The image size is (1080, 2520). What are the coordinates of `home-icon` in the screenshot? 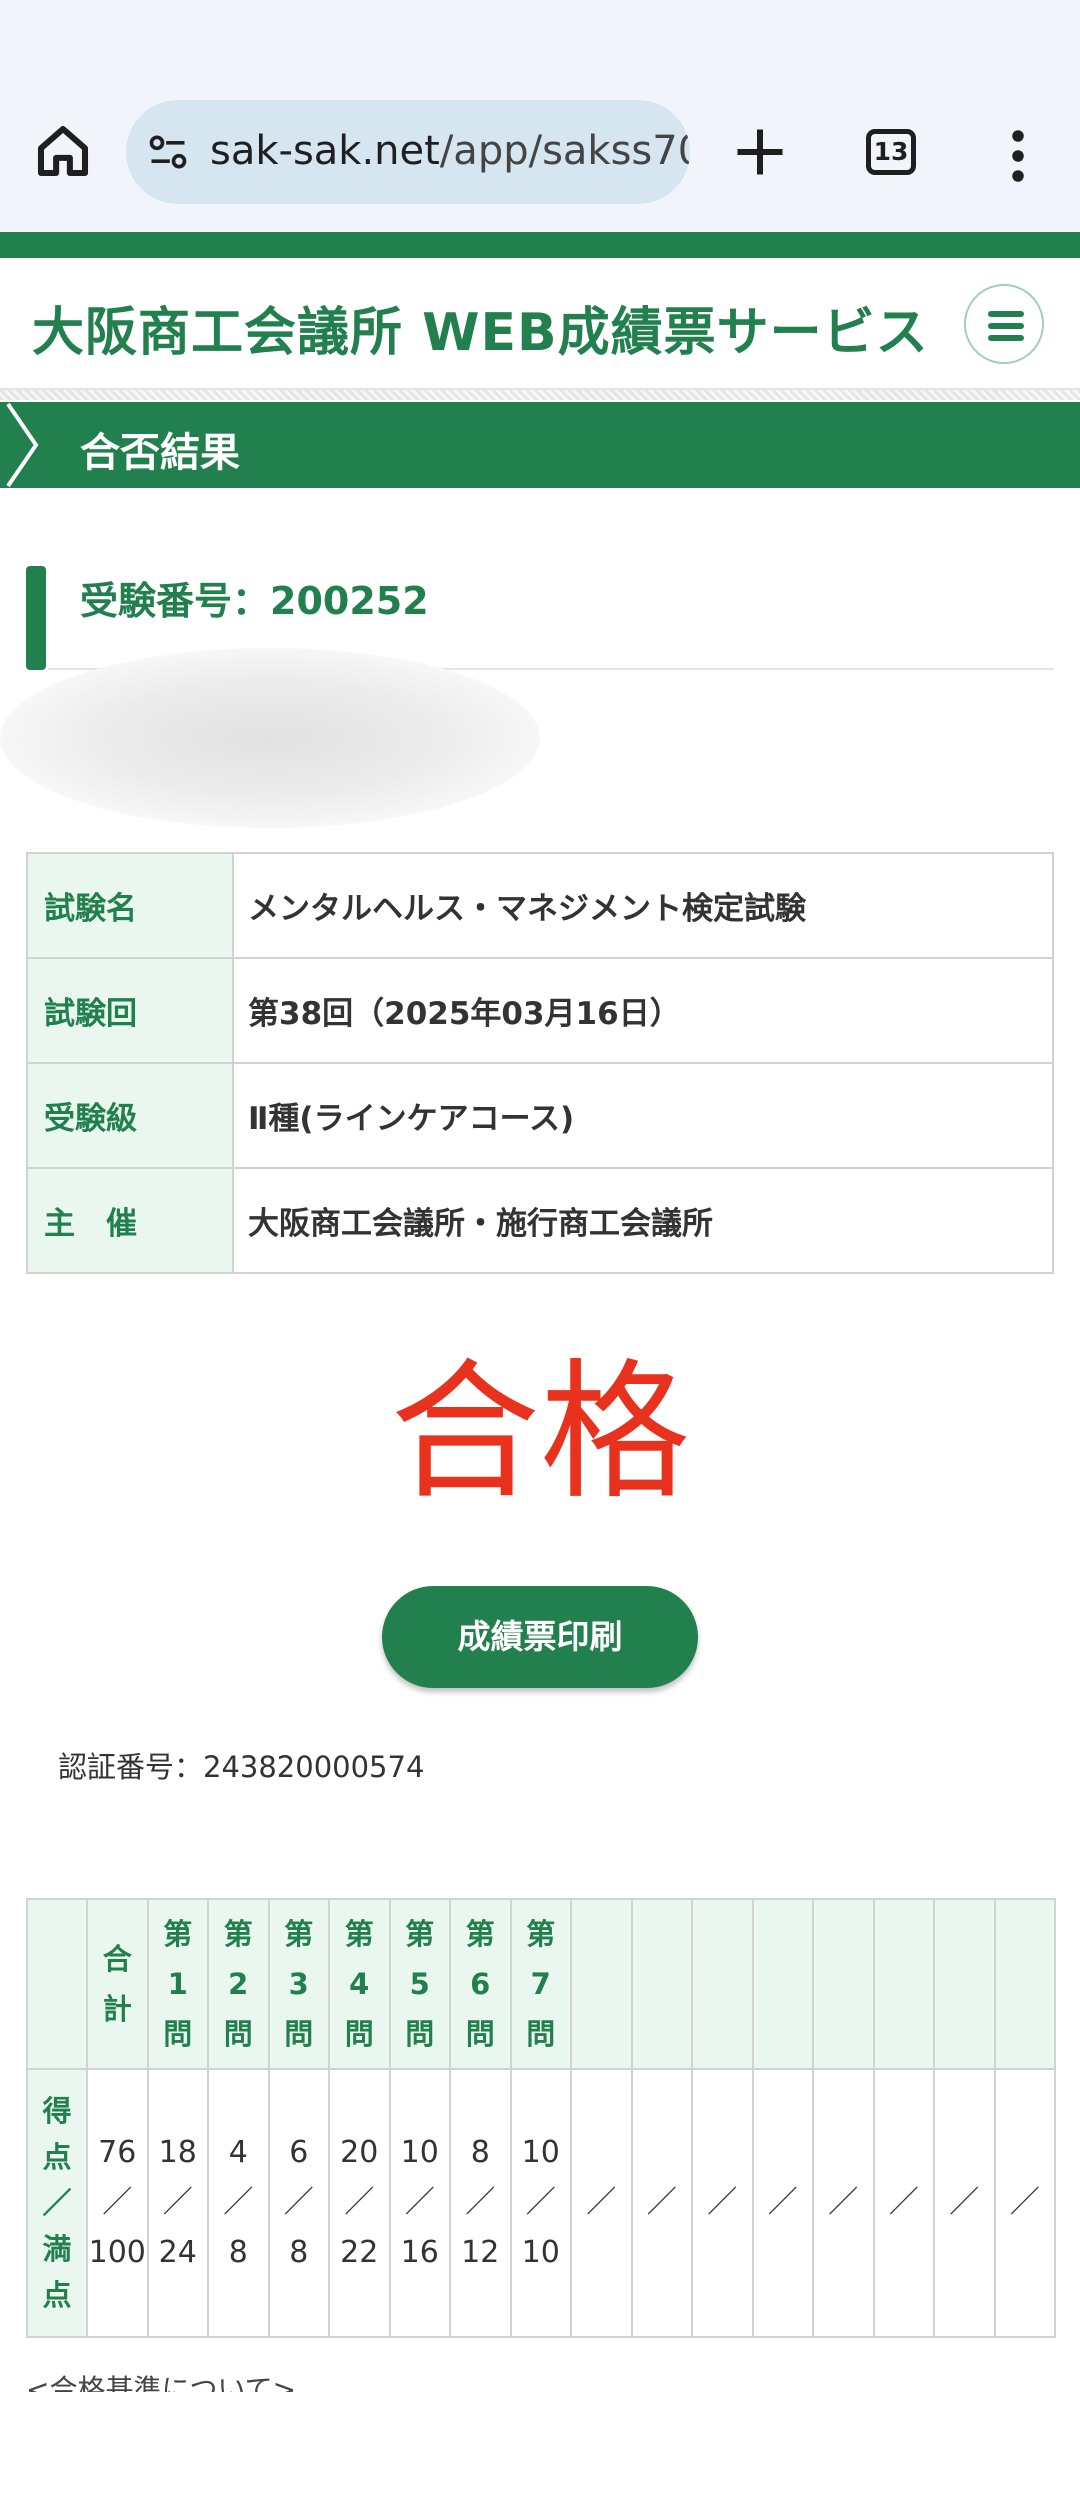 It's located at (63, 151).